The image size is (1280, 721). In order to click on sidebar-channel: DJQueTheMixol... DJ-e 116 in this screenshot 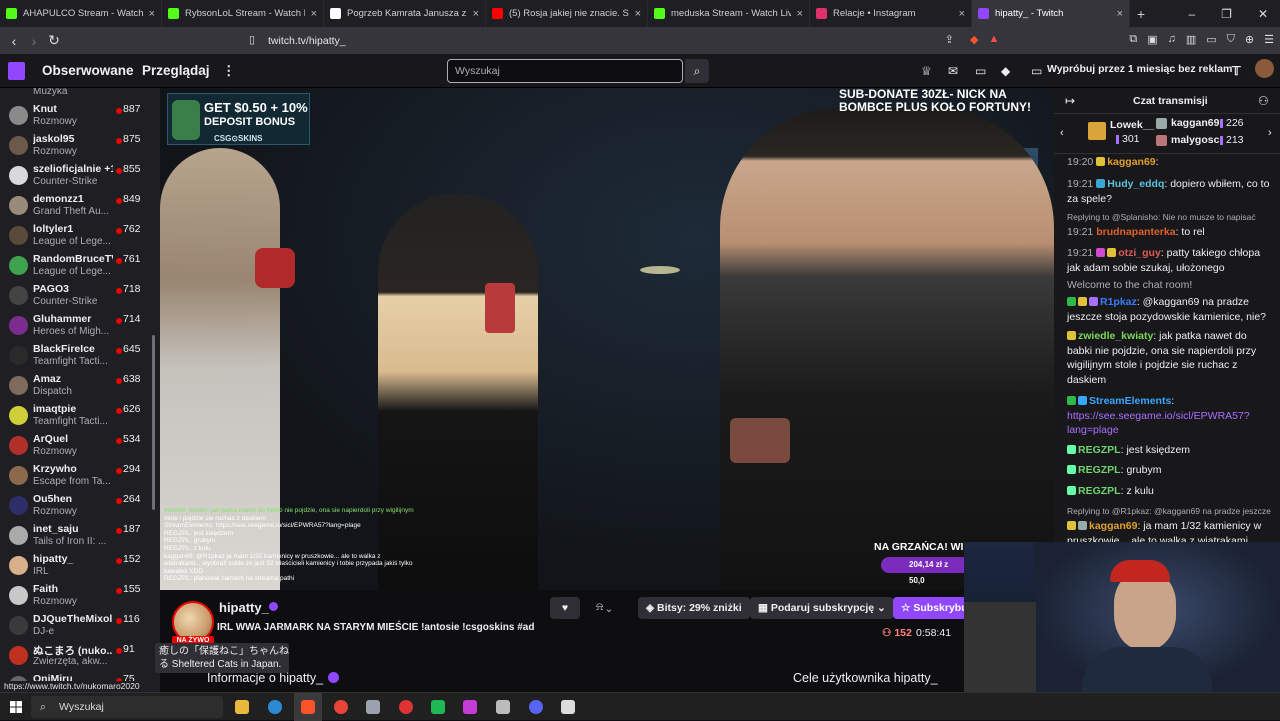, I will do `click(80, 626)`.